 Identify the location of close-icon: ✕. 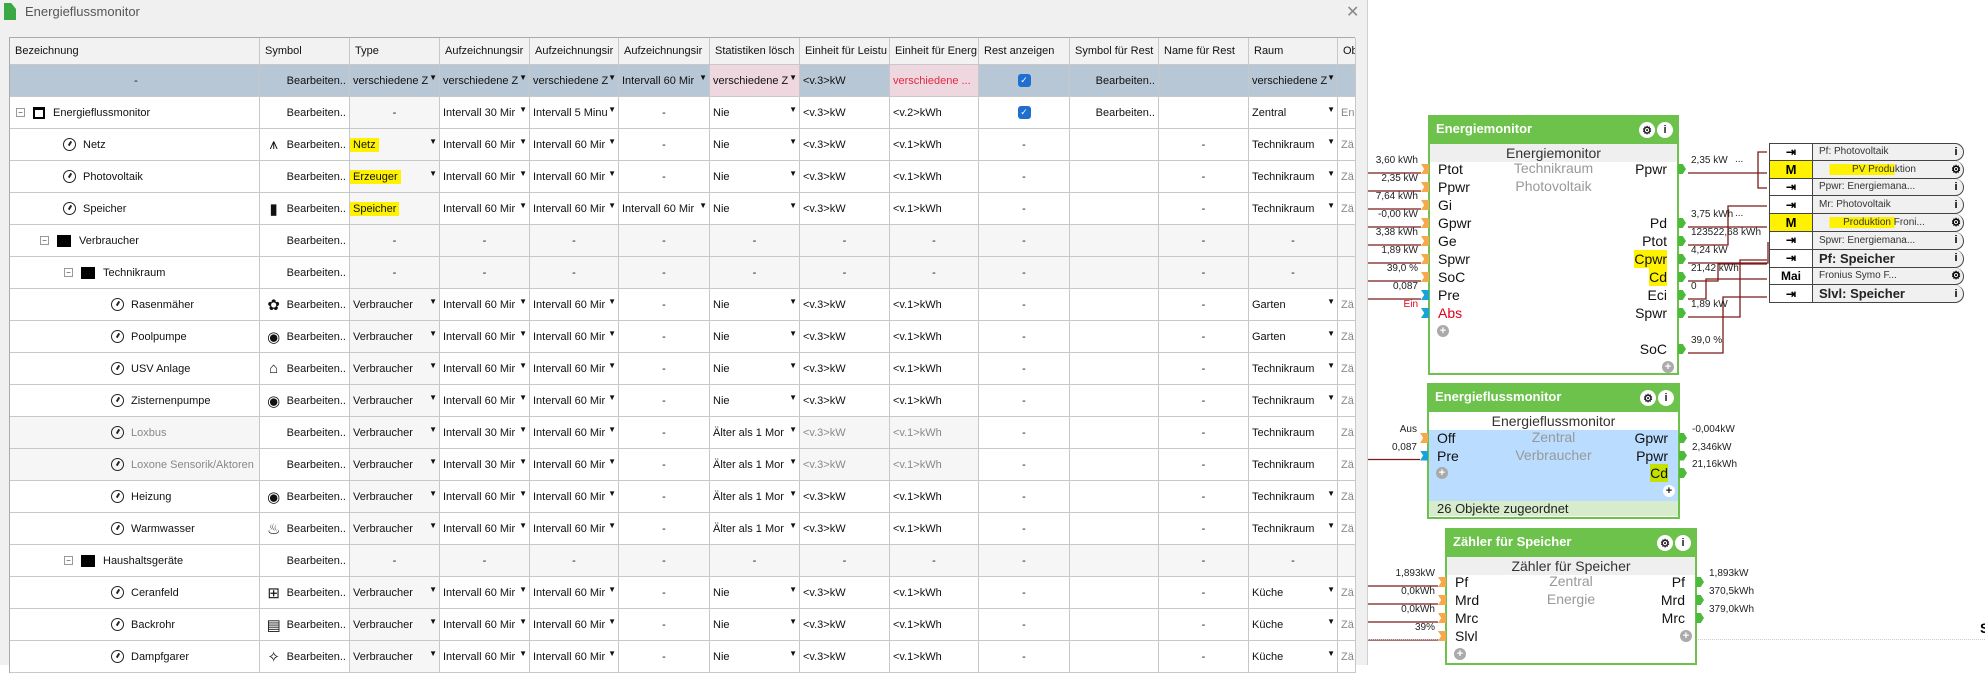
(1352, 12).